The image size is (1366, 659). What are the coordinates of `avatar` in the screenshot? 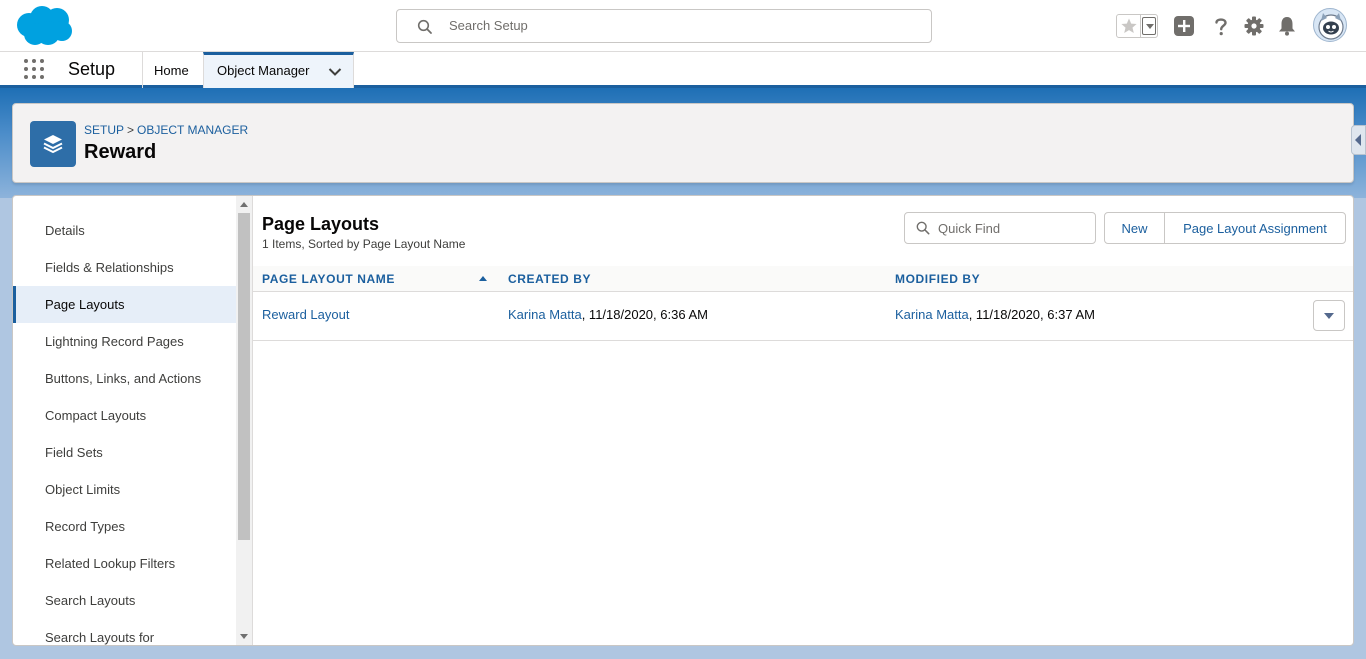 It's located at (1330, 25).